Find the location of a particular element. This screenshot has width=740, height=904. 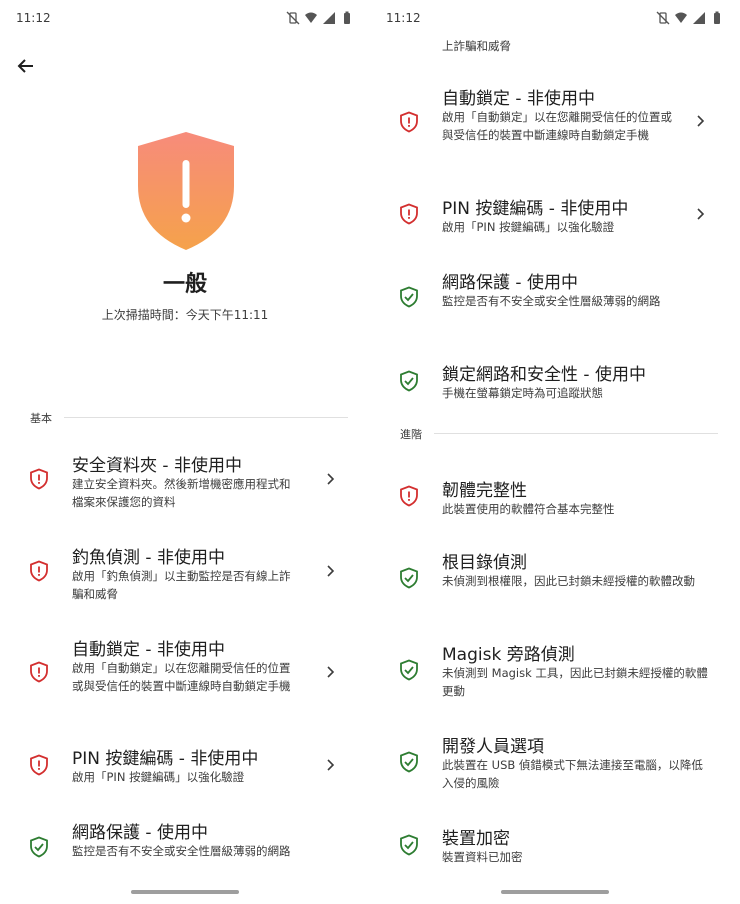

list-item-root-detection: 根目錄偵測 未偵測到根權限，因此已封鎖未經授權的軟體改動 is located at coordinates (555, 583).